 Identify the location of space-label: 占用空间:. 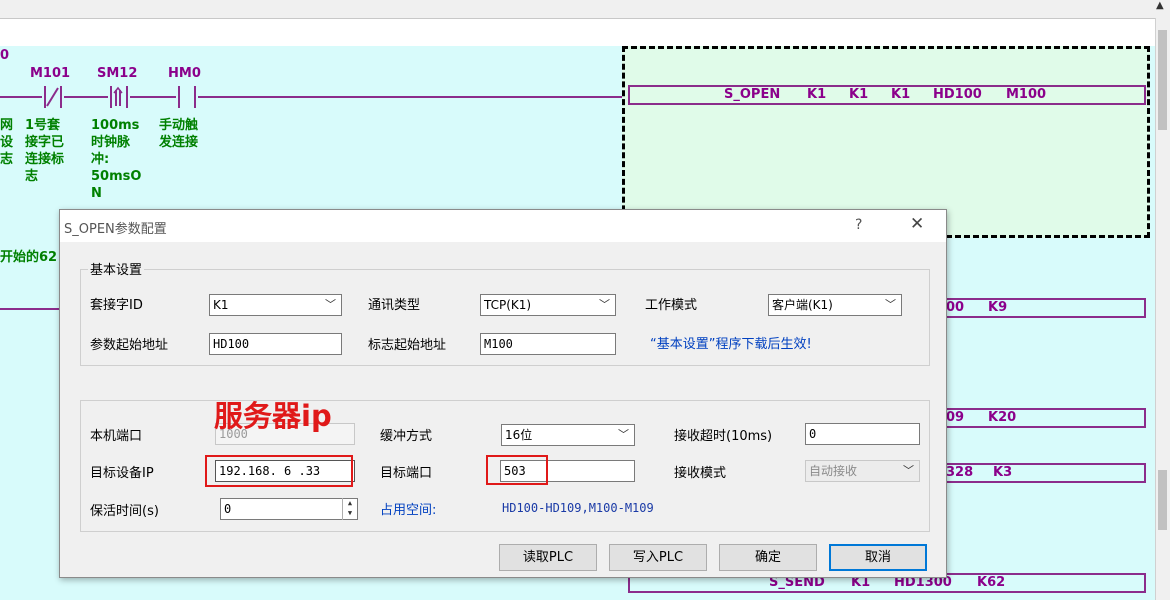
(408, 510).